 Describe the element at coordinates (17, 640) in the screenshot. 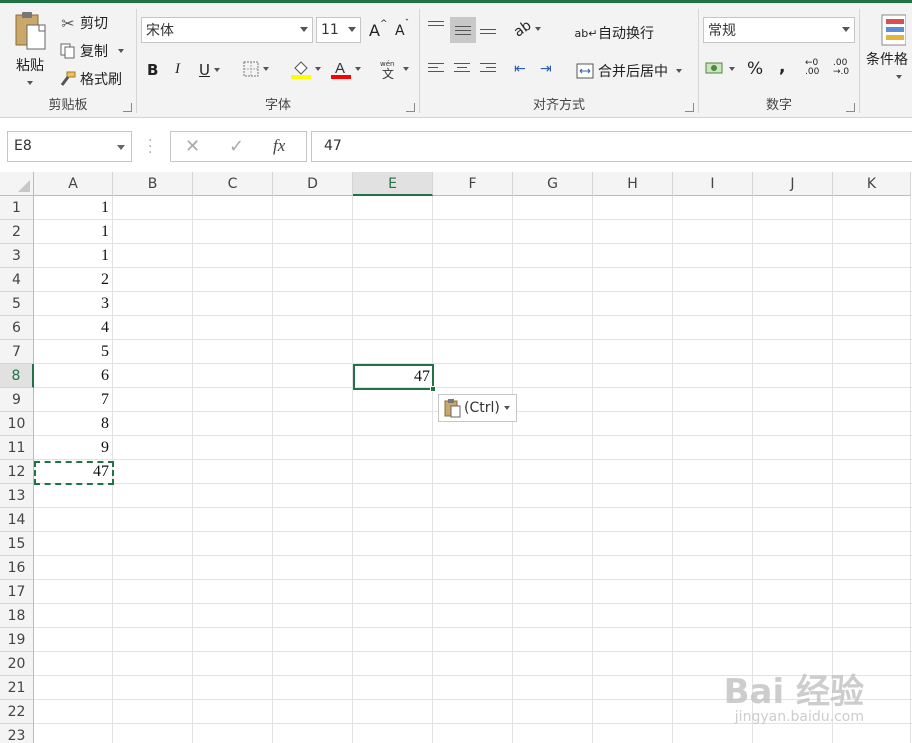

I see `row-header-19: 19` at that location.